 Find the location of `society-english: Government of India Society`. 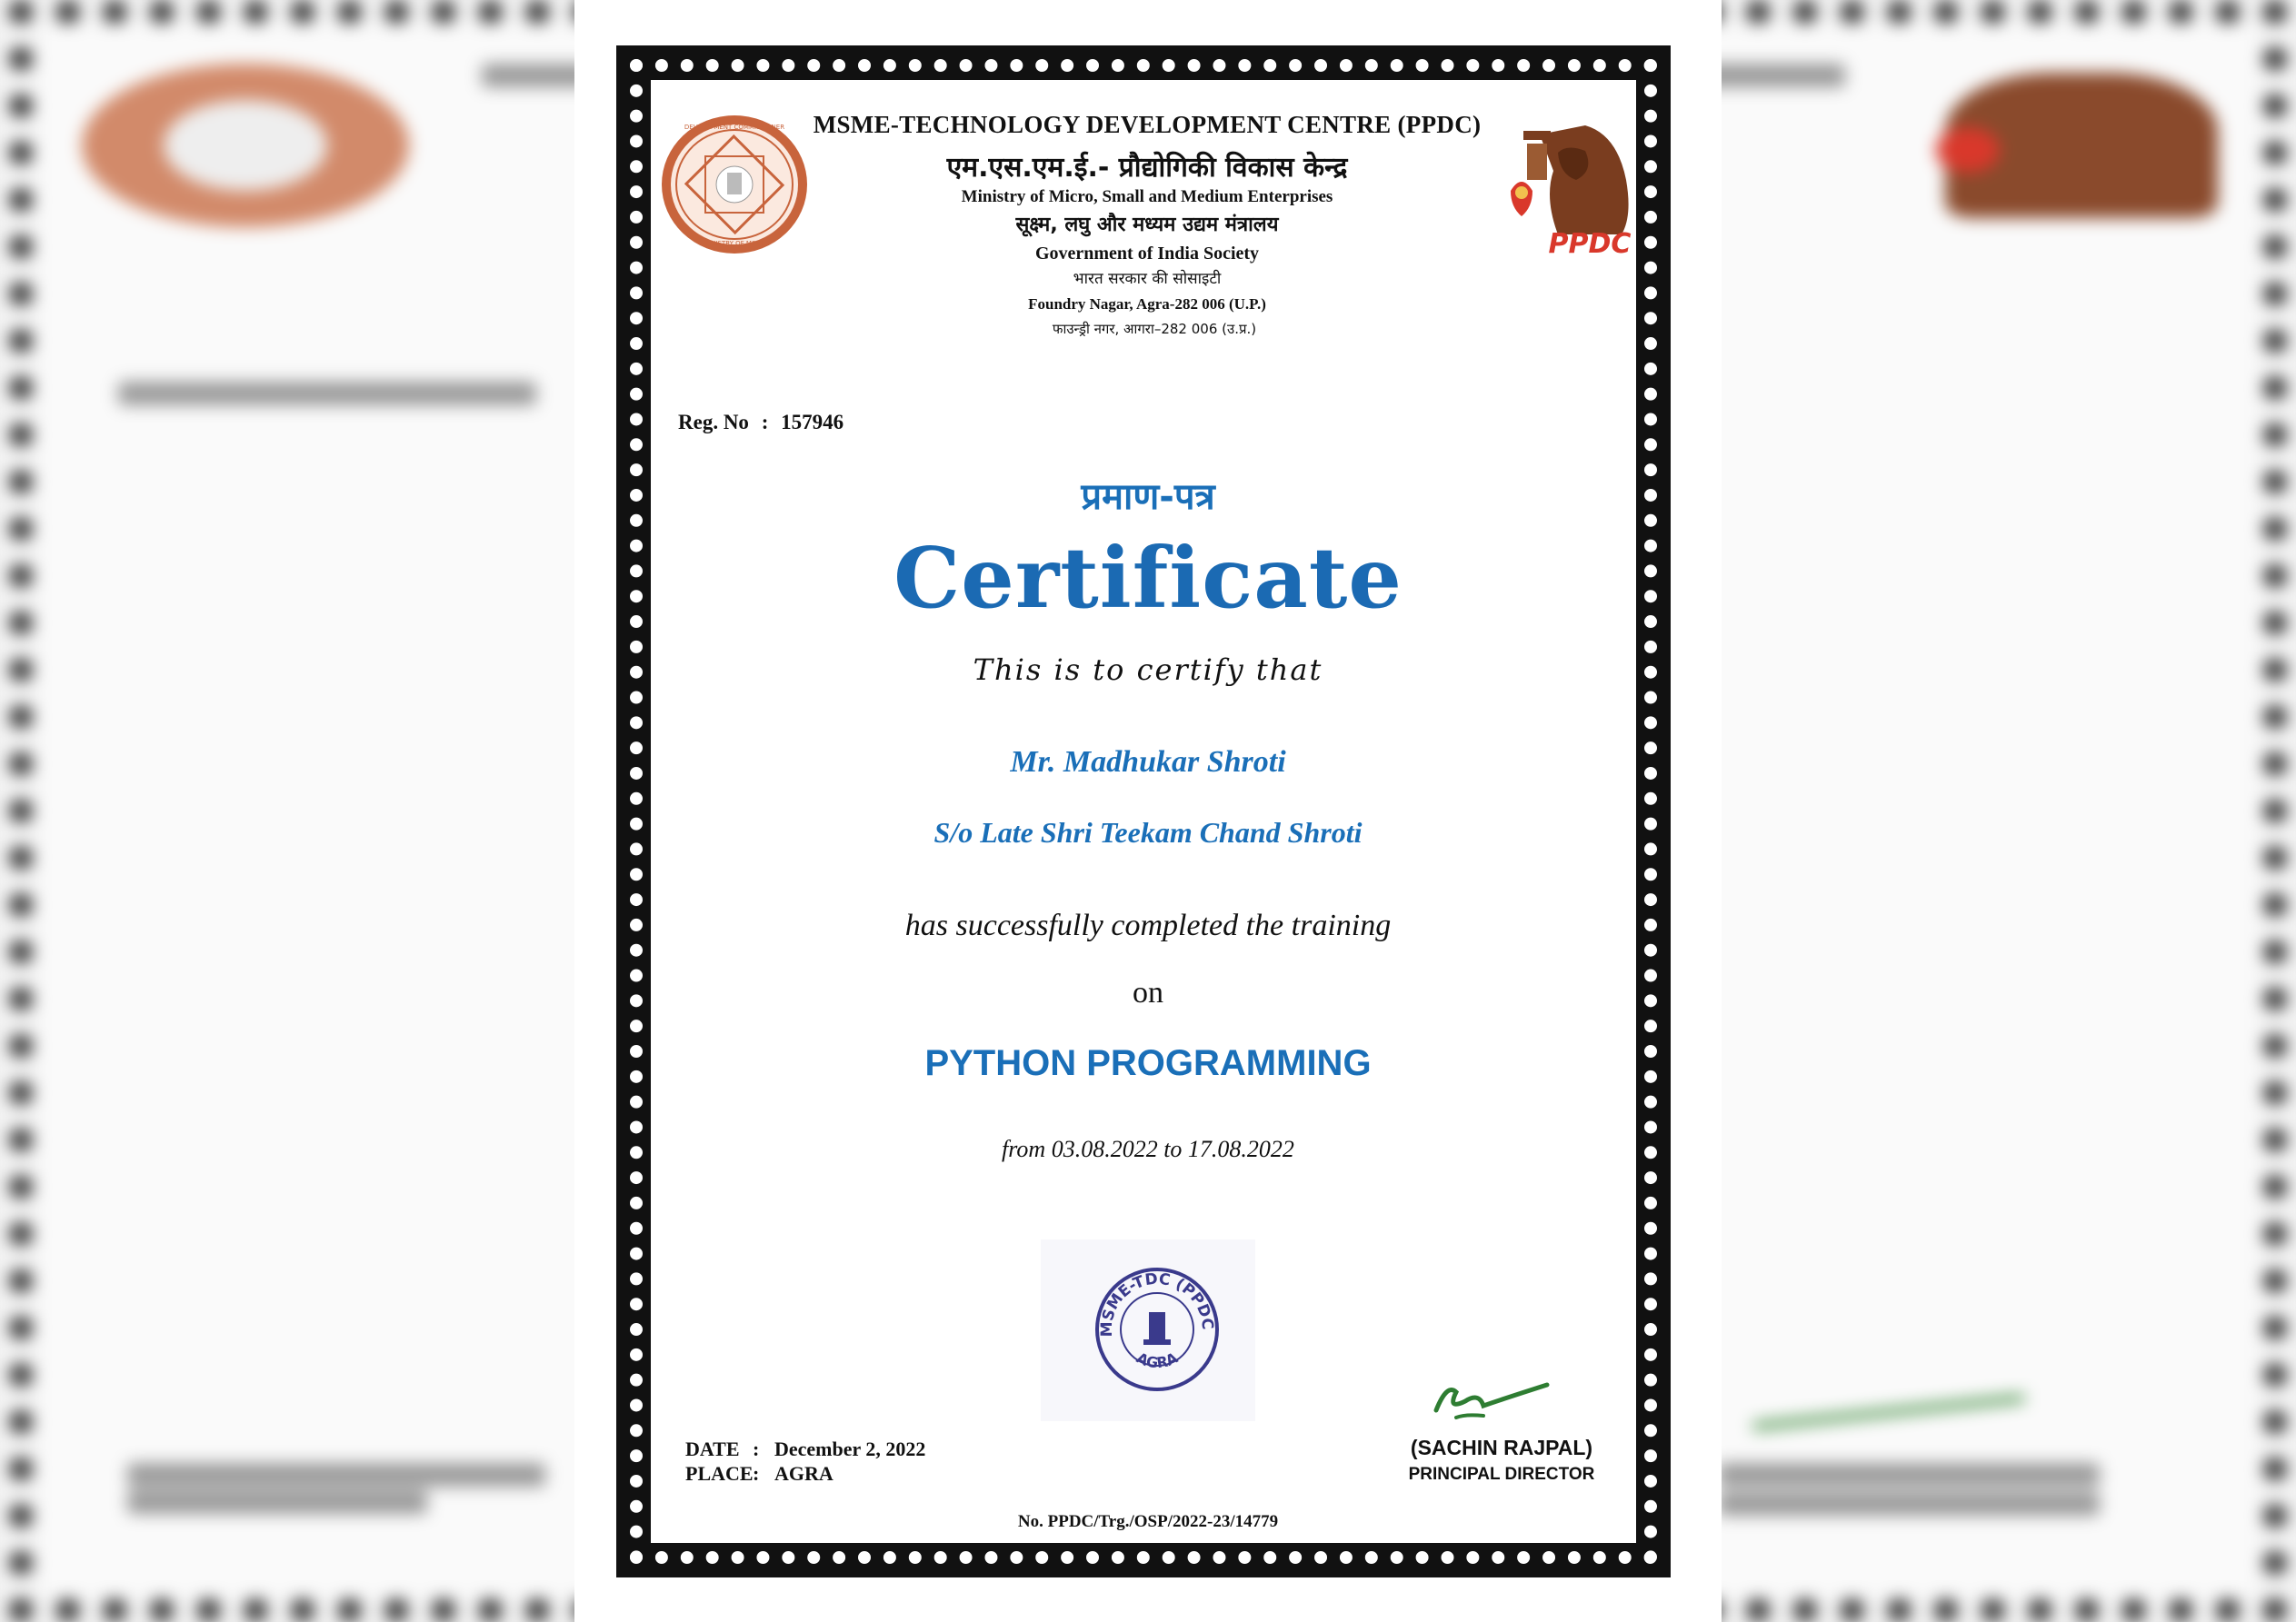

society-english: Government of India Society is located at coordinates (1147, 254).